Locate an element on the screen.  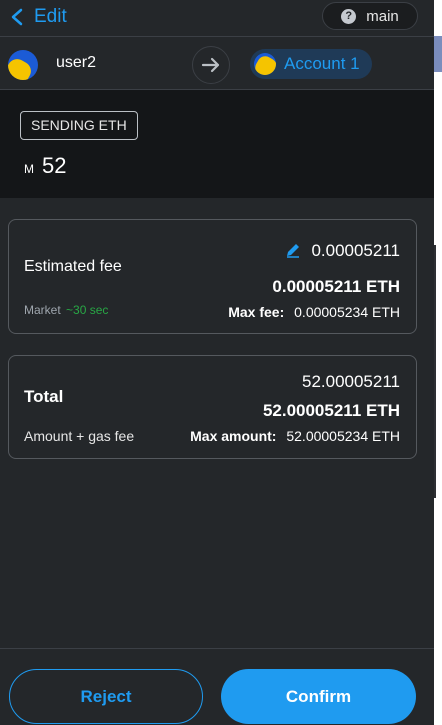
sending-amount-row: M 52 is located at coordinates (45, 166).